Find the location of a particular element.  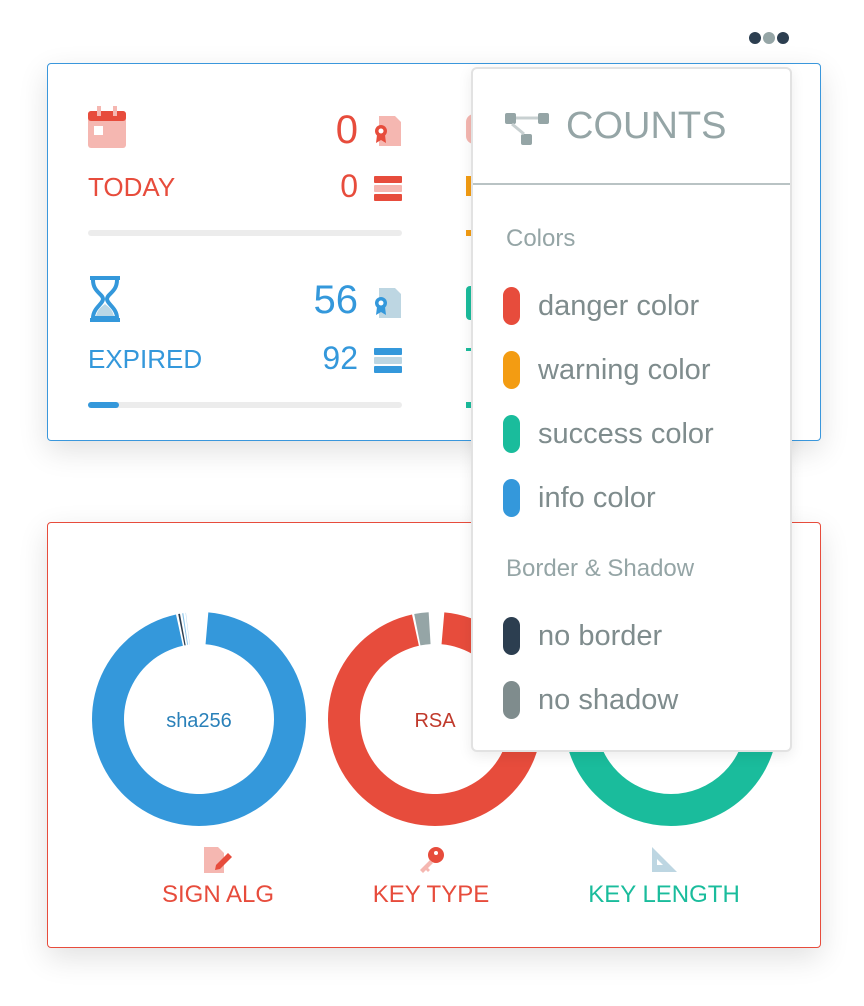

menu-item-success-color: success color is located at coordinates (608, 434).